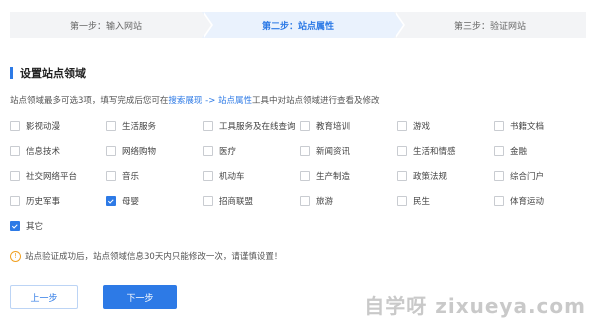 The height and width of the screenshot is (322, 600). I want to click on category-option: 民生, so click(413, 201).